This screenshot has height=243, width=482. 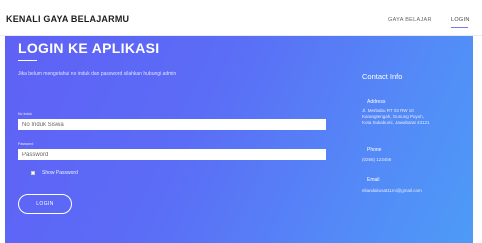 What do you see at coordinates (377, 159) in the screenshot?
I see `phone-text: (0266) 123456` at bounding box center [377, 159].